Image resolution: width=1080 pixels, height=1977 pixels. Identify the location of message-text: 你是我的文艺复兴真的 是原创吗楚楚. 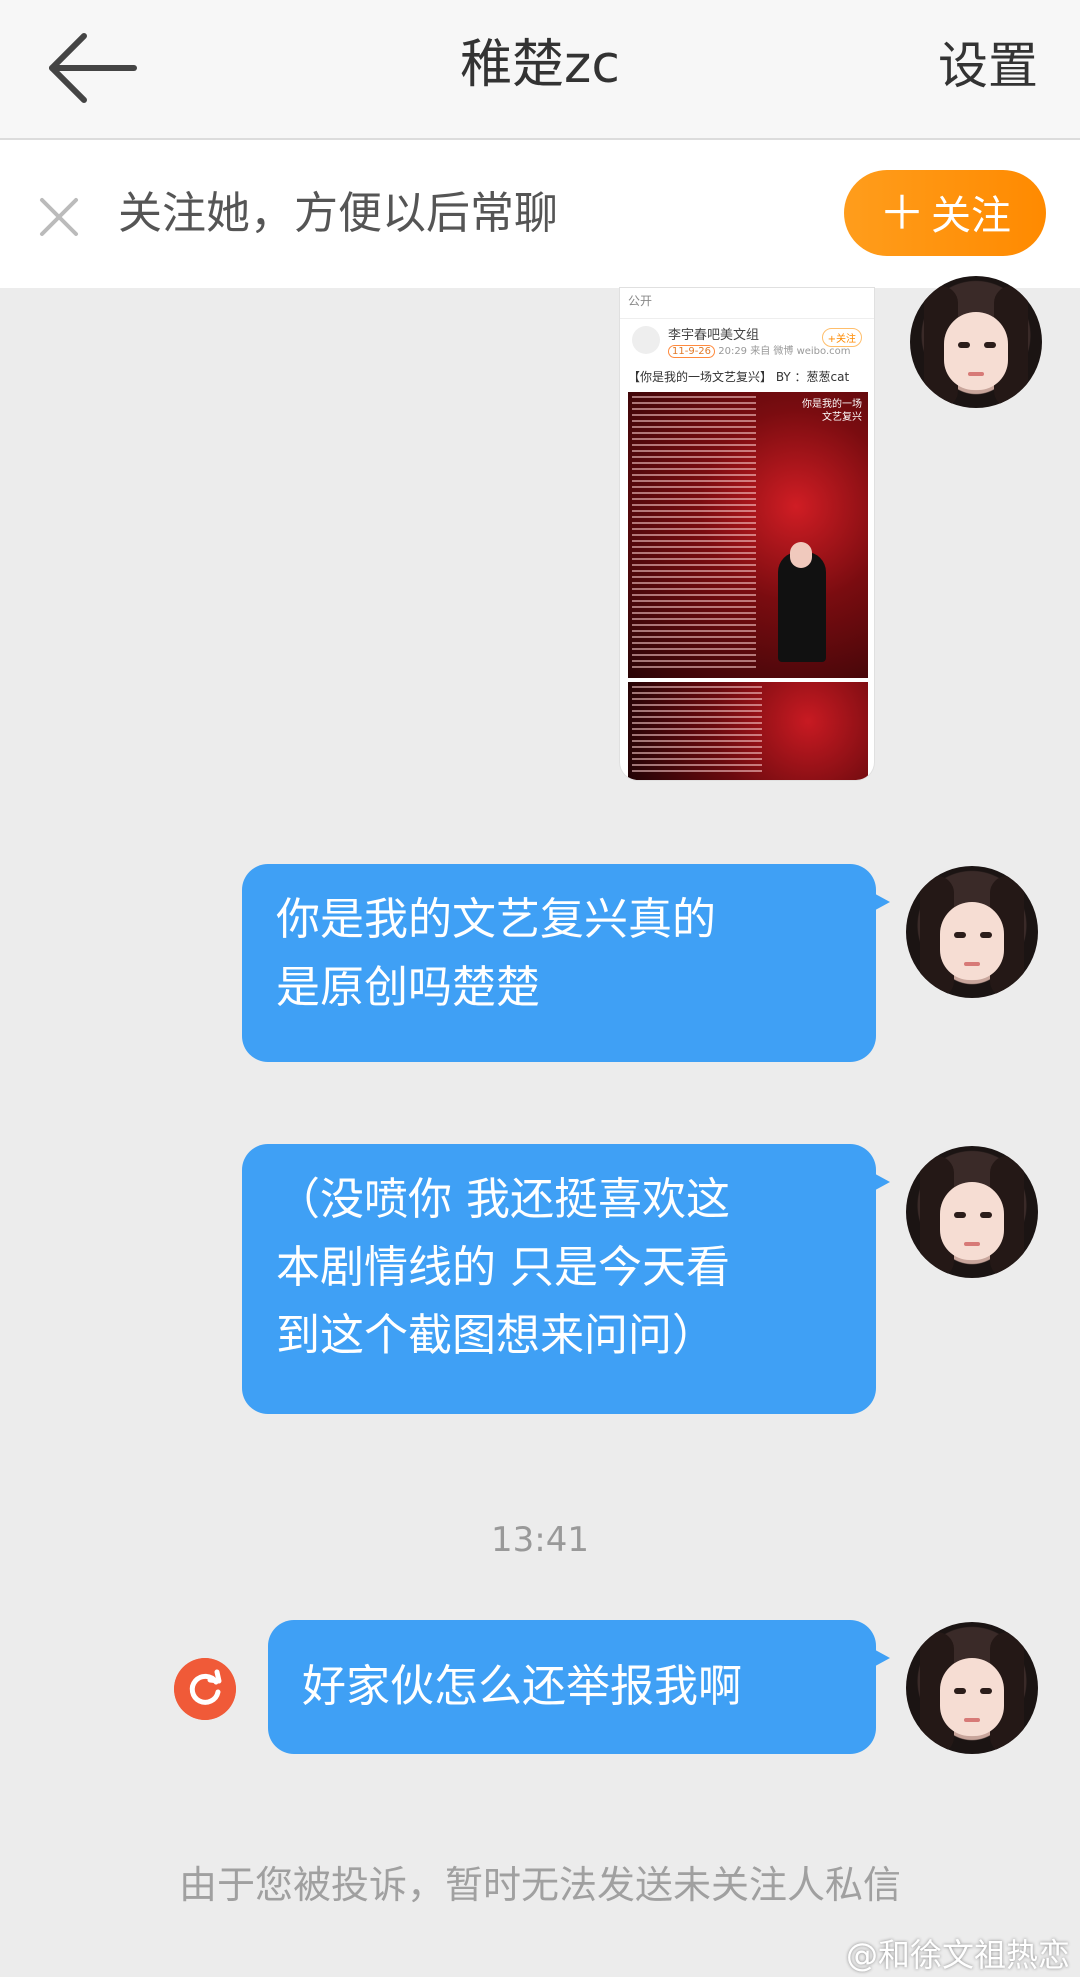
(496, 953).